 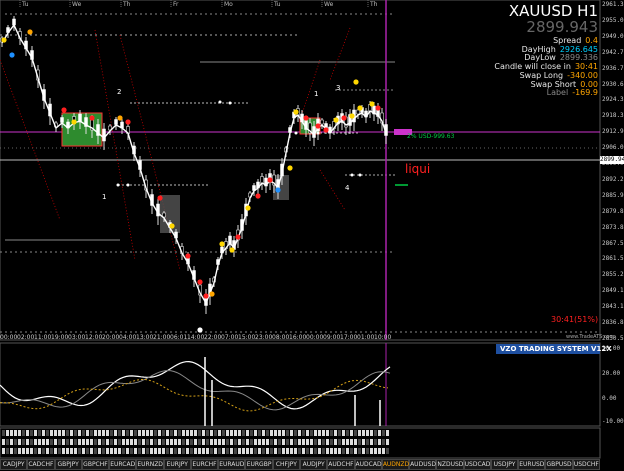 What do you see at coordinates (68, 464) in the screenshot?
I see `pair-tab-gbpjpy: GBPJPY` at bounding box center [68, 464].